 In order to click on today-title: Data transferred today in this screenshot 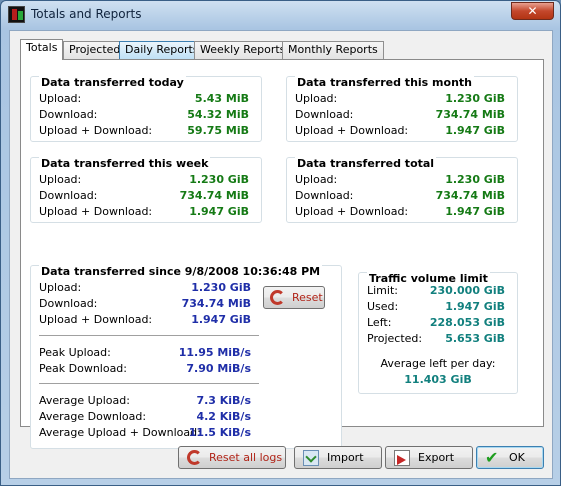, I will do `click(112, 82)`.